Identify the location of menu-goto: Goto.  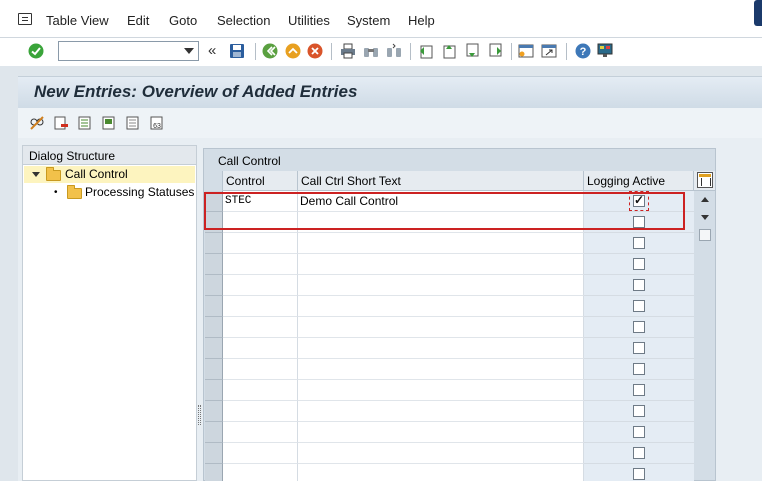
(183, 20).